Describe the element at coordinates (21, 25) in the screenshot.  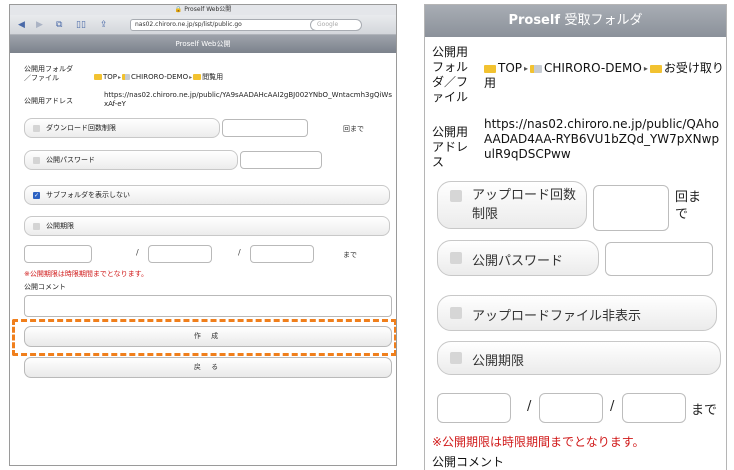
I see `back-arrow-icon: ◀` at that location.